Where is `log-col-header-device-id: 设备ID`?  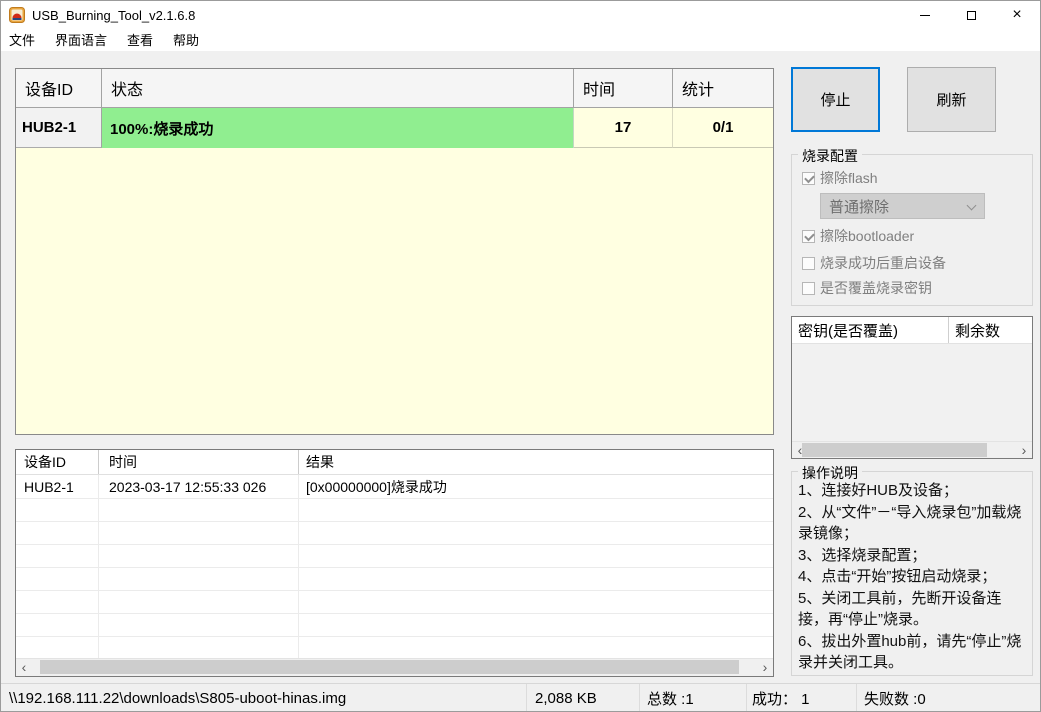
log-col-header-device-id: 设备ID is located at coordinates (57, 462).